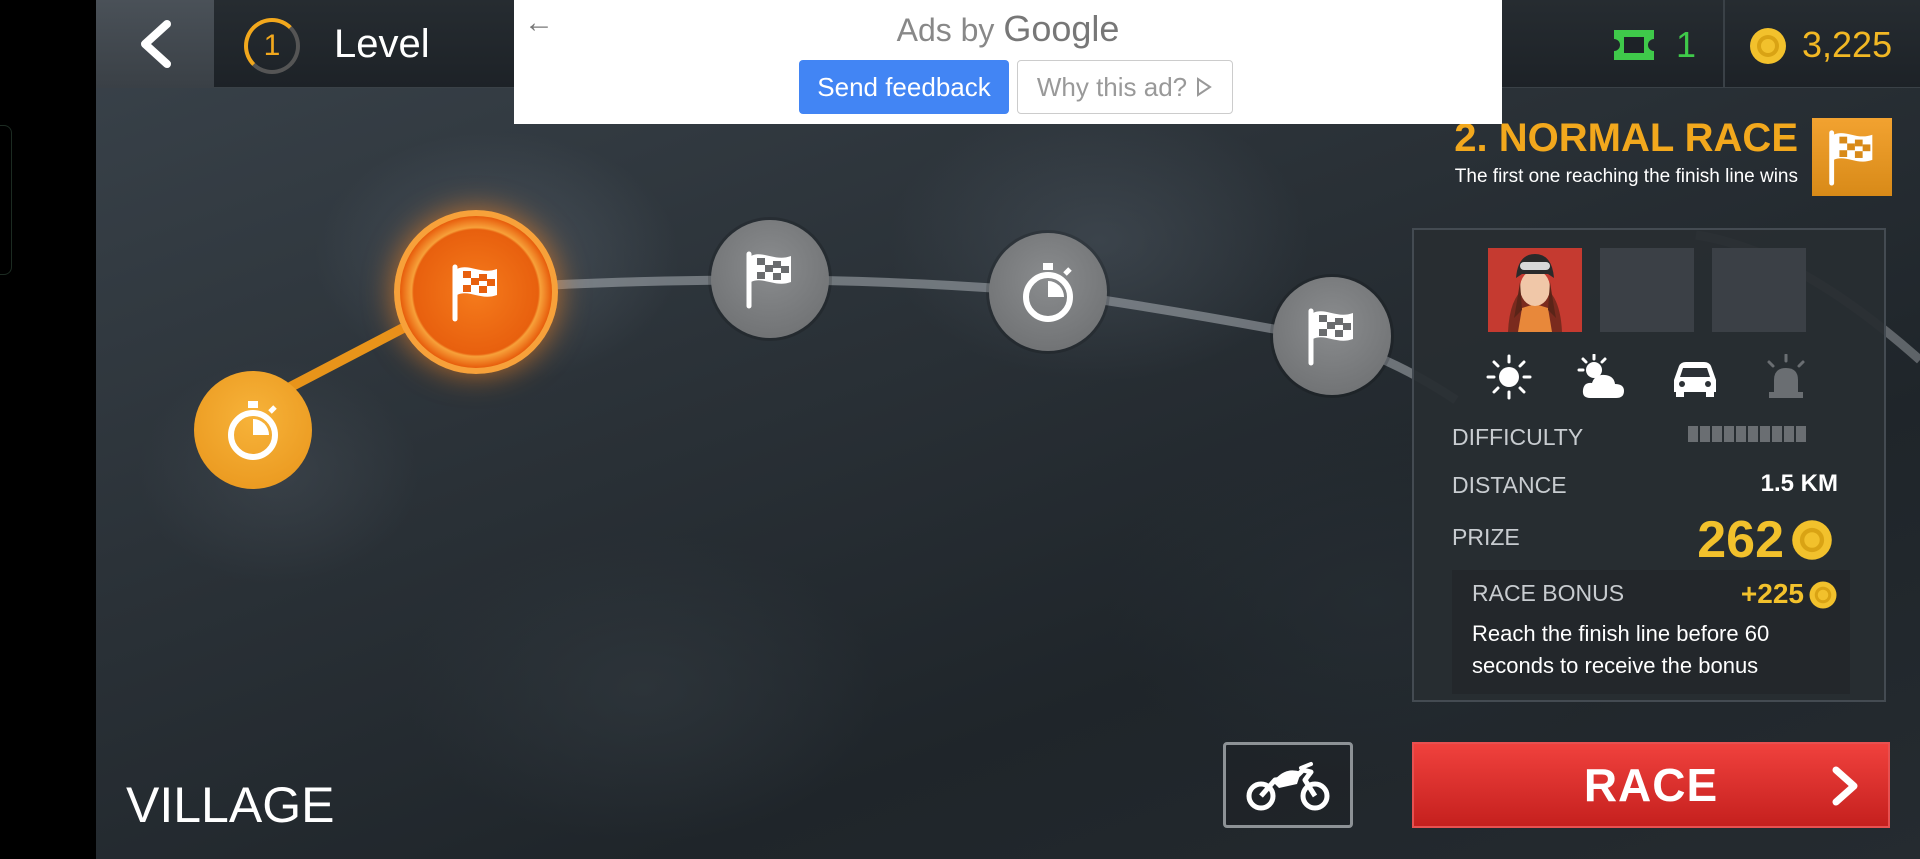 The image size is (1920, 859). What do you see at coordinates (1509, 379) in the screenshot?
I see `sun-icon` at bounding box center [1509, 379].